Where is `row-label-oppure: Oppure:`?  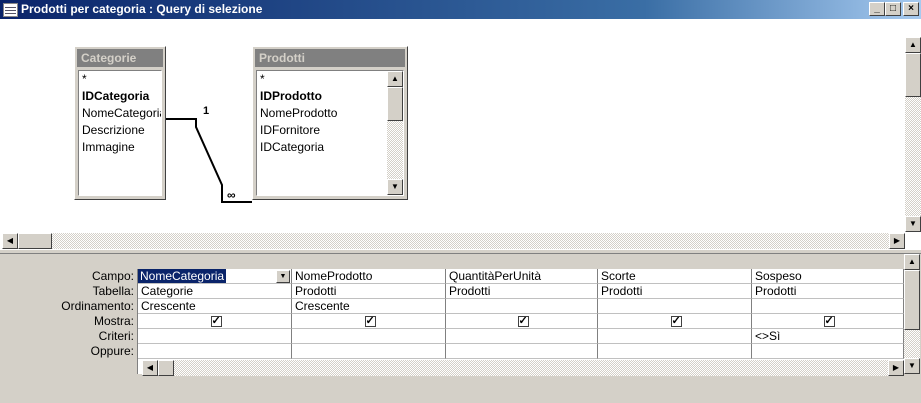
row-label-oppure: Oppure: is located at coordinates (112, 351).